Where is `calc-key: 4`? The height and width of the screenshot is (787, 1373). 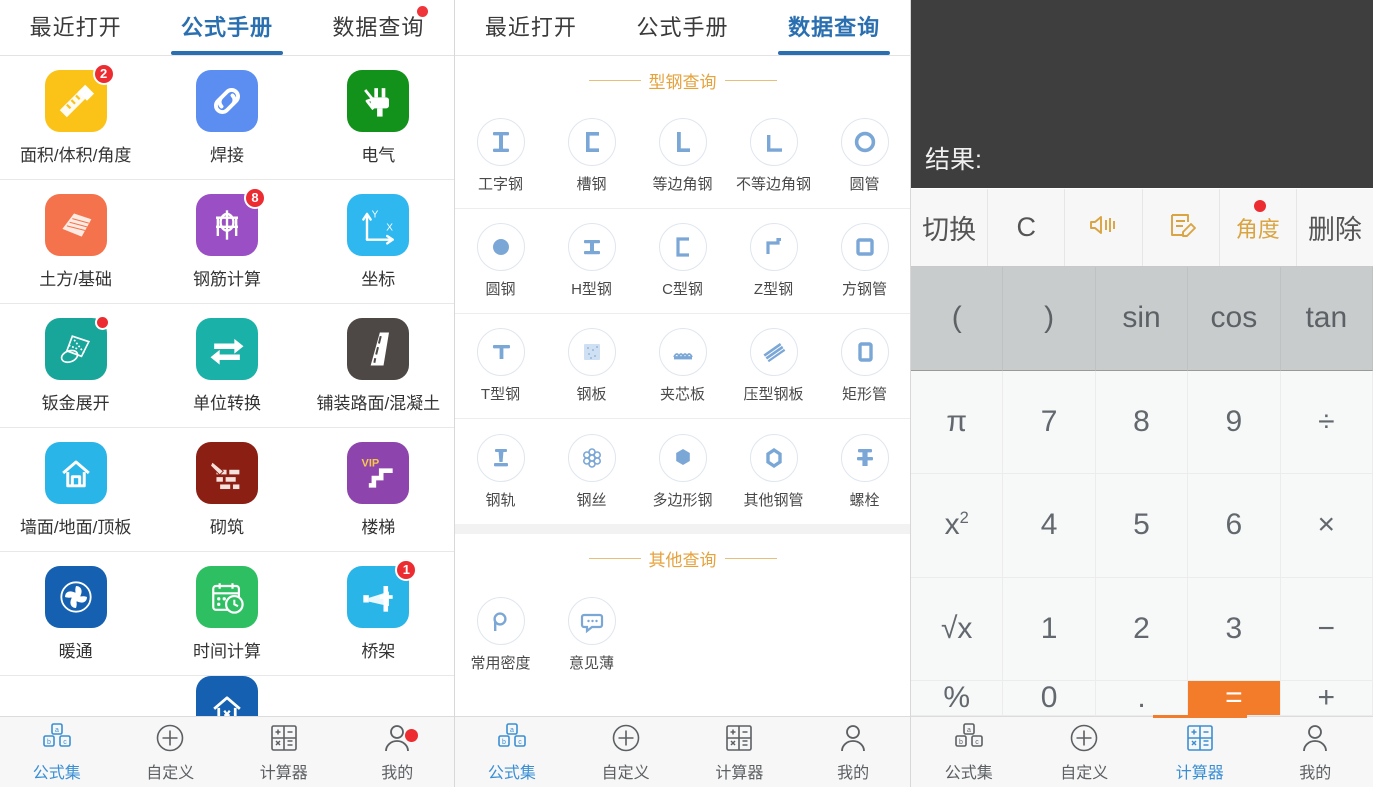
calc-key: 4 is located at coordinates (1049, 526).